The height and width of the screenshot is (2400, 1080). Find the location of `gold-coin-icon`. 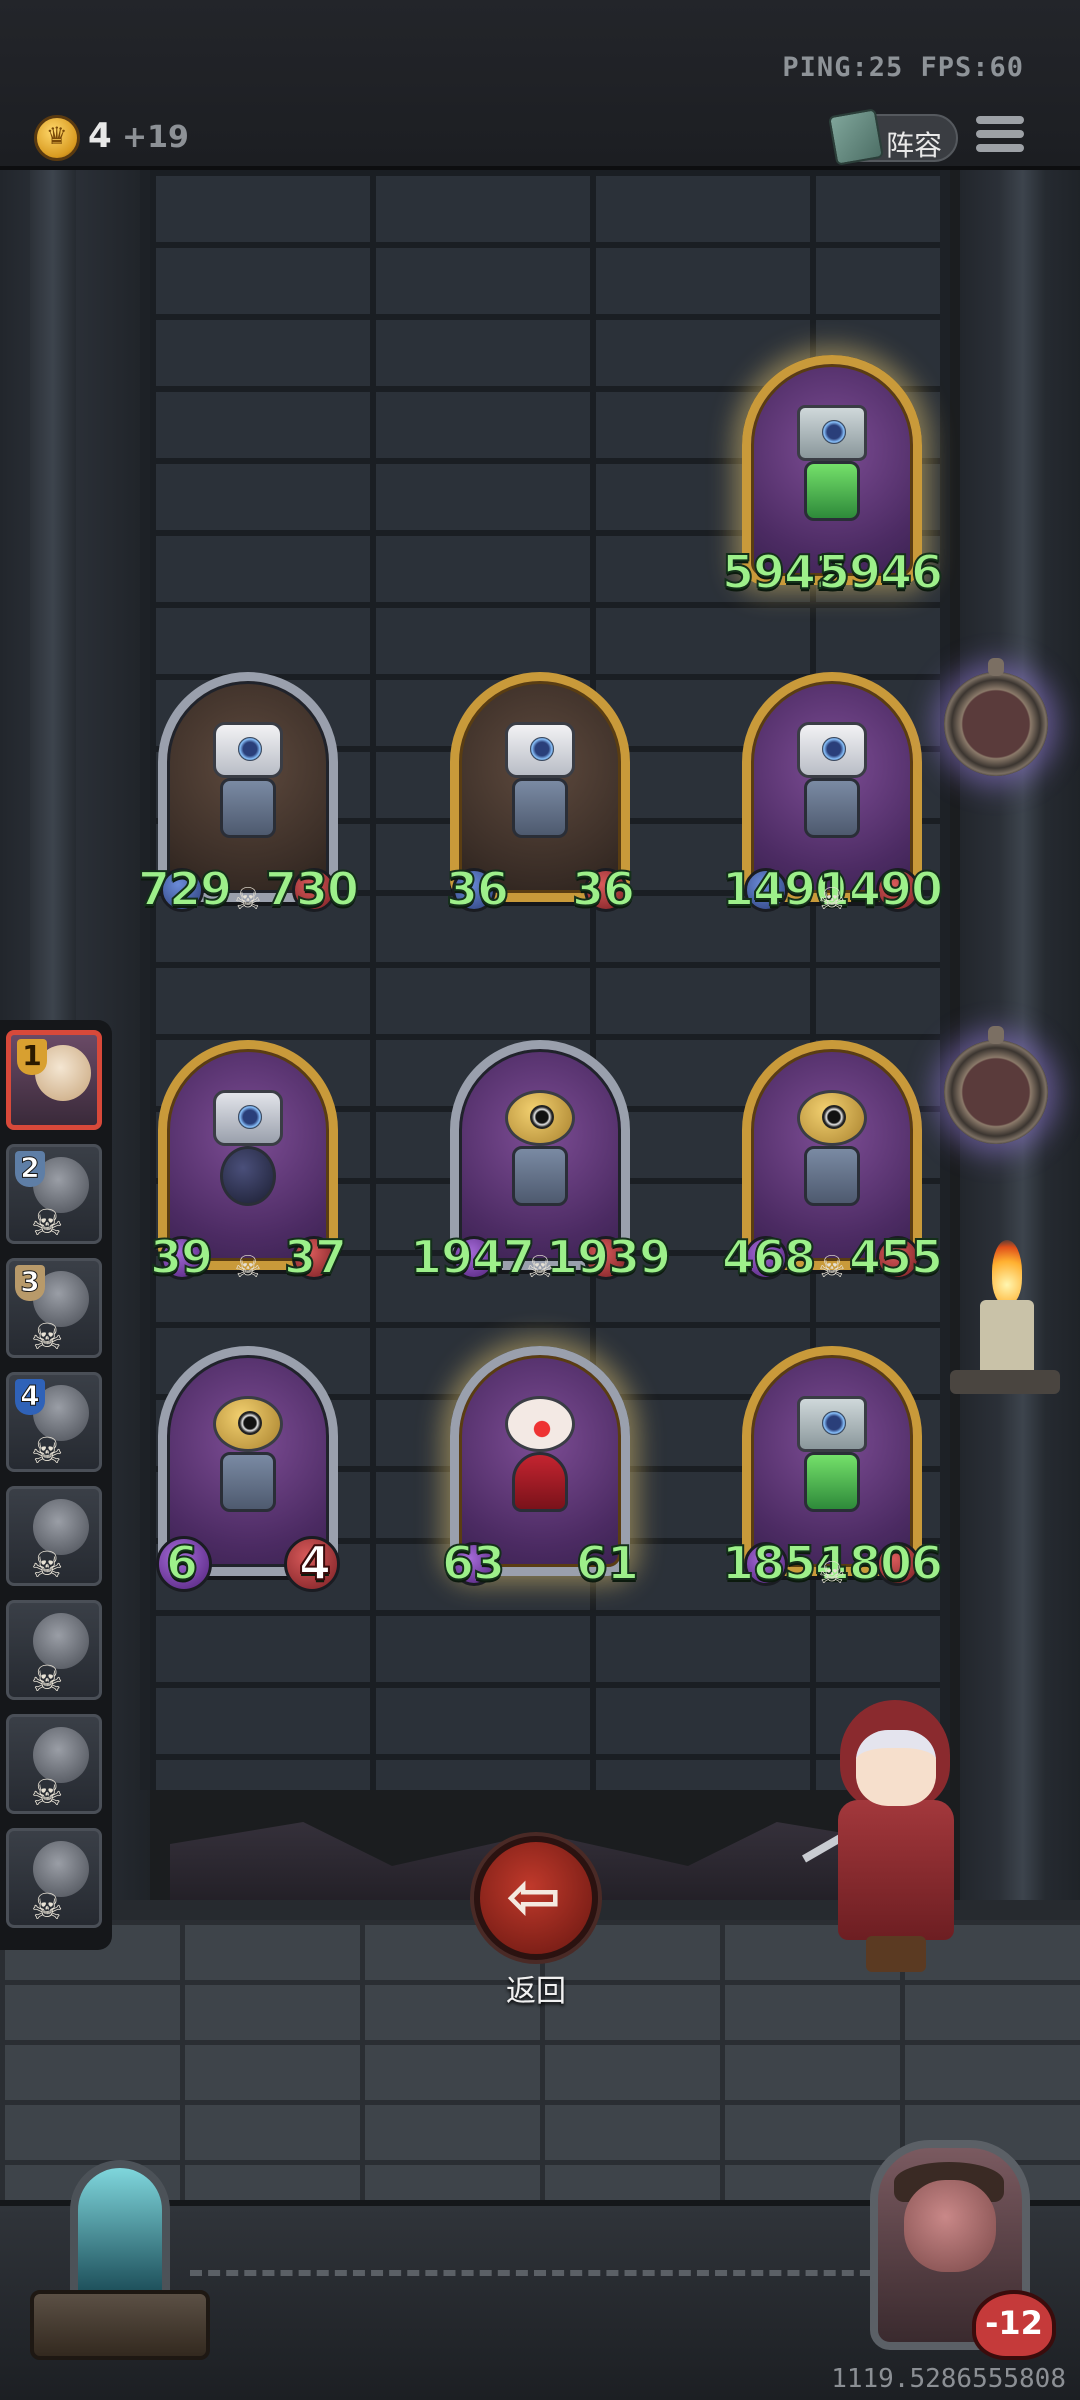

gold-coin-icon is located at coordinates (57, 138).